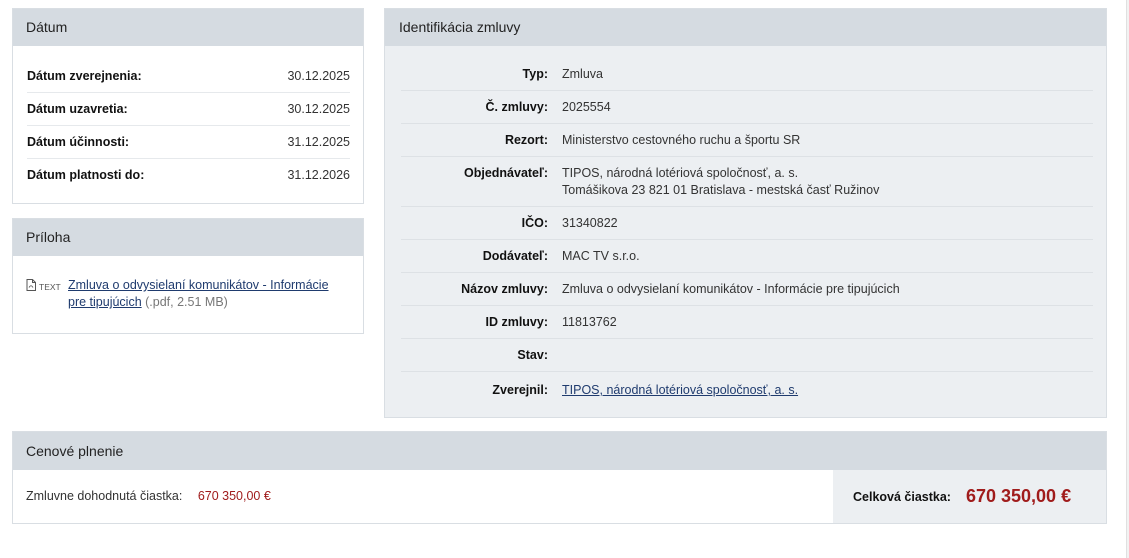 The width and height of the screenshot is (1129, 558). What do you see at coordinates (78, 142) in the screenshot?
I see `date-label: Dátum účinnosti:` at bounding box center [78, 142].